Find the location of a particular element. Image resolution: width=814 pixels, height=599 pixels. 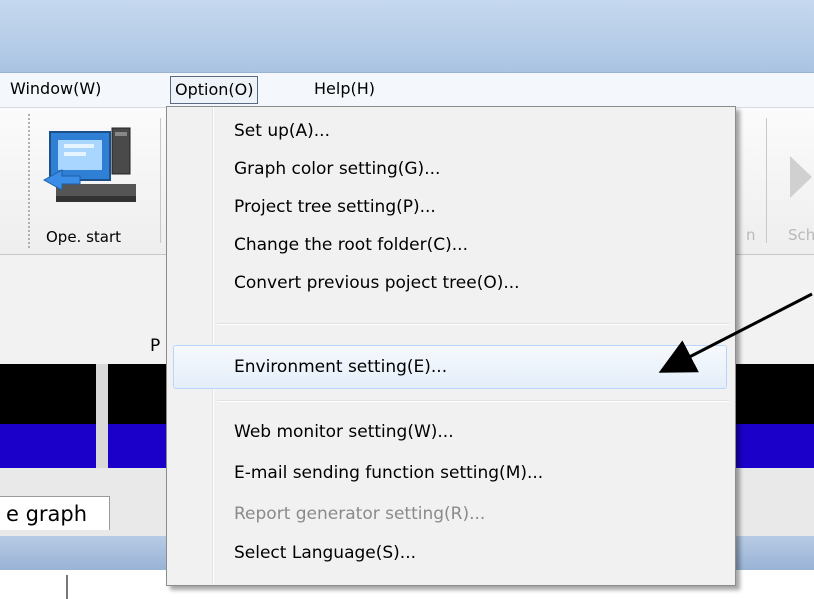

ope-start-button: Ope. start is located at coordinates (96, 184).